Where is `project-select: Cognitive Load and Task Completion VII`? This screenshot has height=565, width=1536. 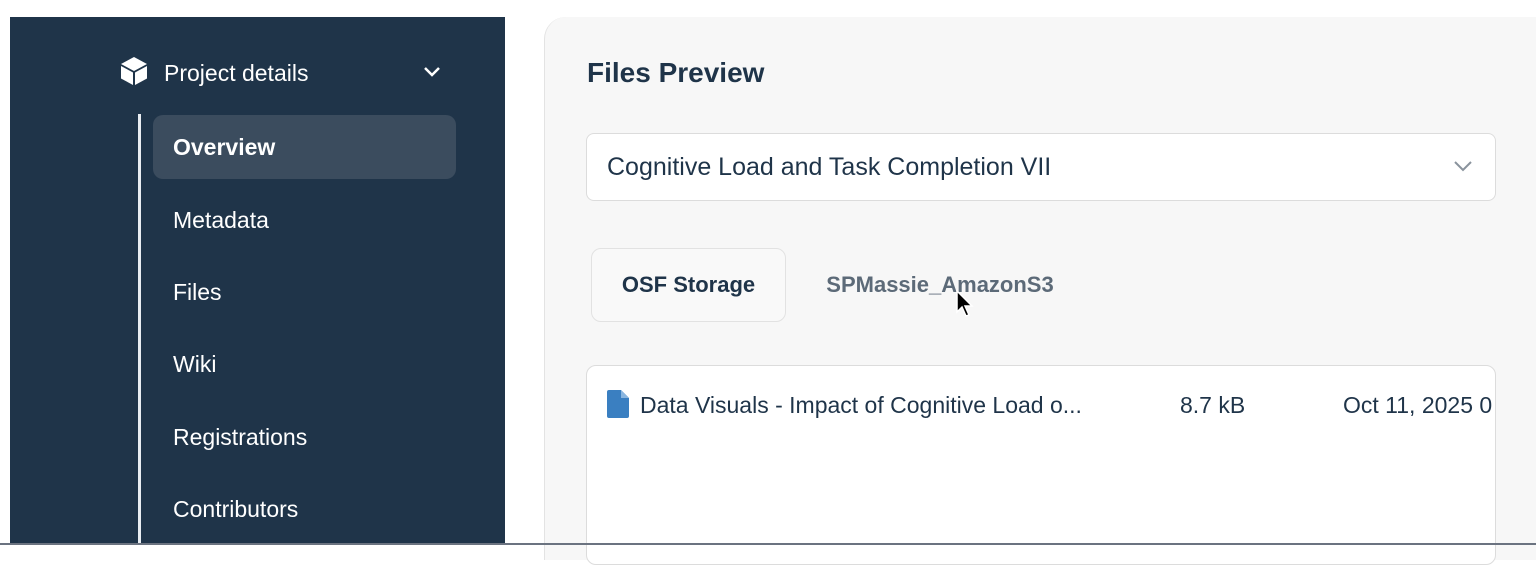 project-select: Cognitive Load and Task Completion VII is located at coordinates (1041, 167).